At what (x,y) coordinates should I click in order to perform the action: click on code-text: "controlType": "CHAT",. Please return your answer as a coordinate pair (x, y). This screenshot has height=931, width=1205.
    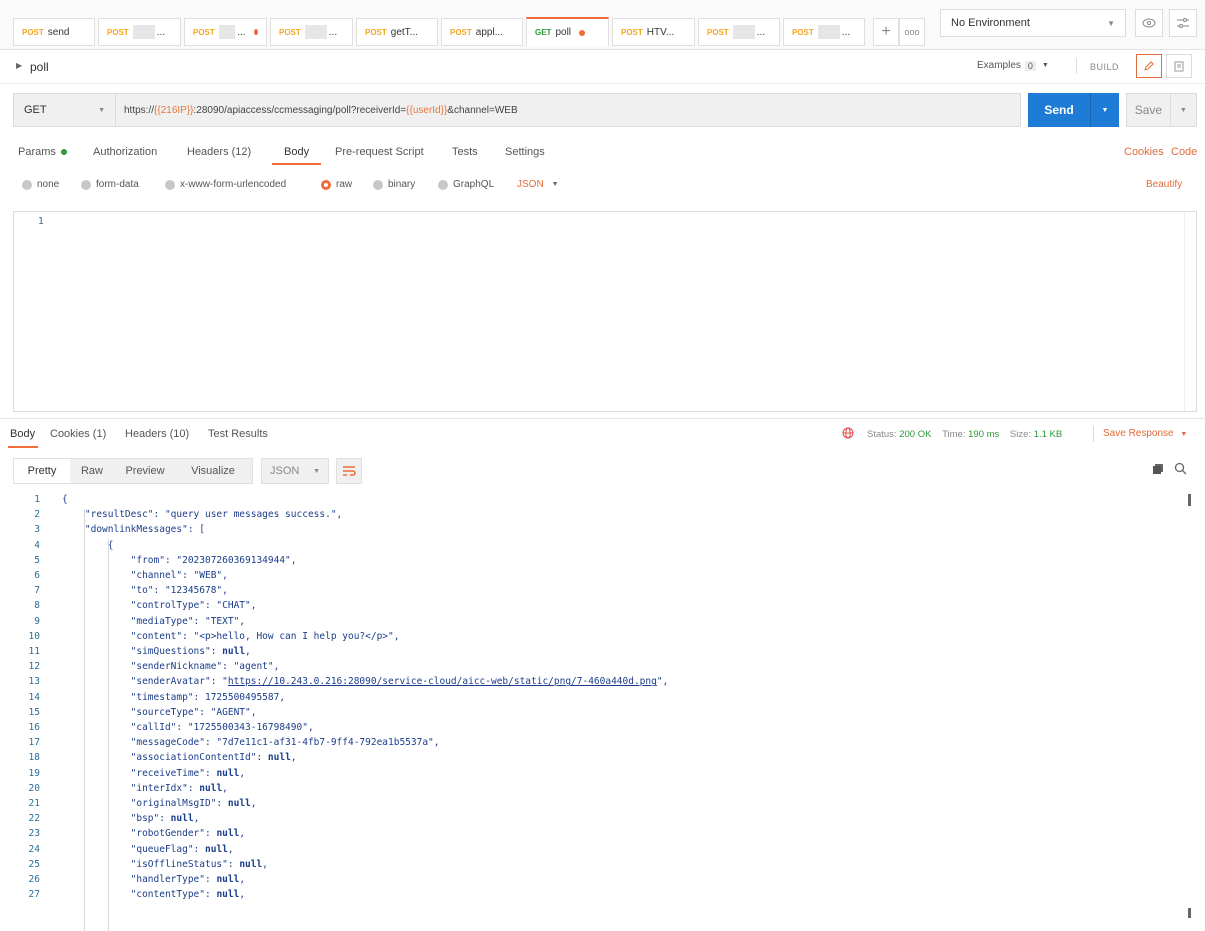
    Looking at the image, I should click on (159, 606).